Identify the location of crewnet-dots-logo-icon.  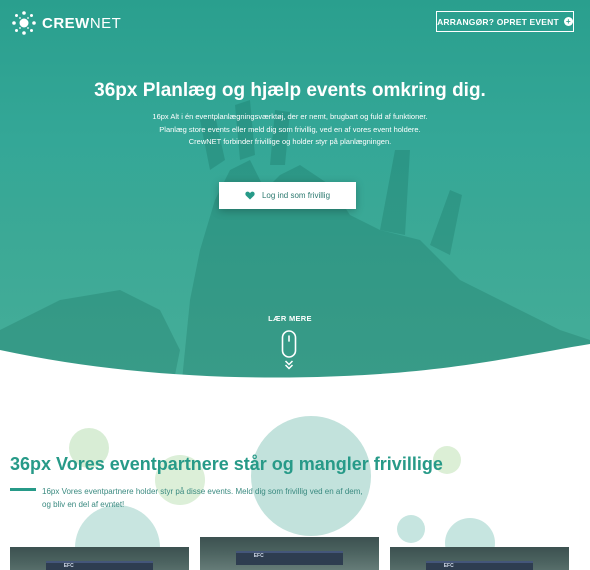
(24, 23).